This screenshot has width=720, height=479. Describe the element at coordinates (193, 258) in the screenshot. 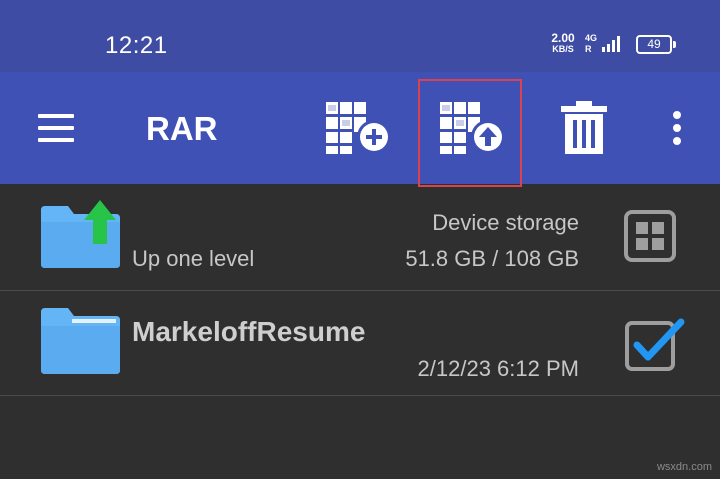

I see `up-one-level-label: Up one level` at that location.